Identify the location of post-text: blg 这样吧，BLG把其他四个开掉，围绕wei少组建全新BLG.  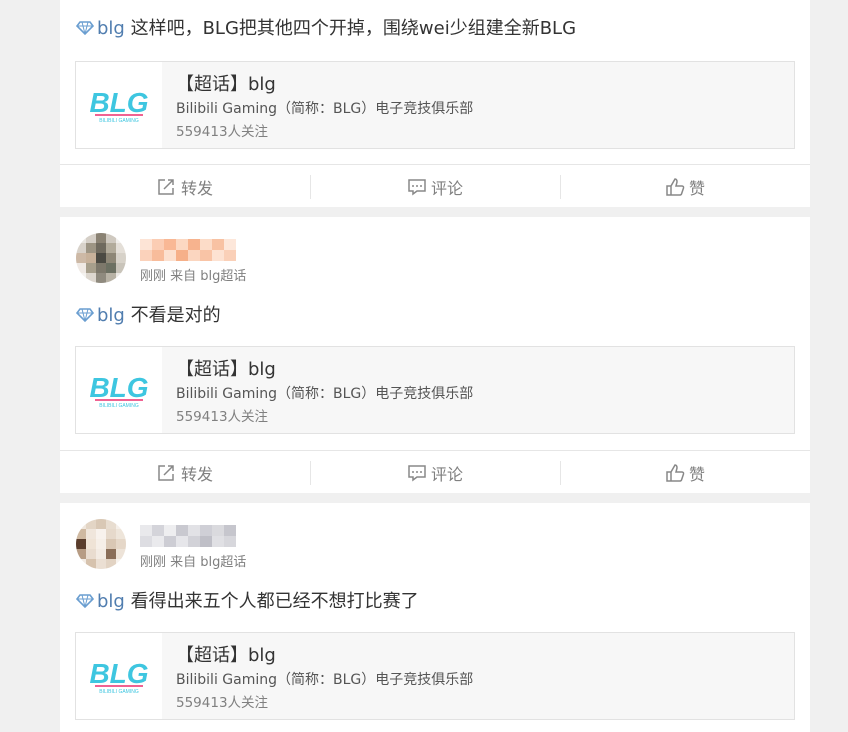
(318, 29).